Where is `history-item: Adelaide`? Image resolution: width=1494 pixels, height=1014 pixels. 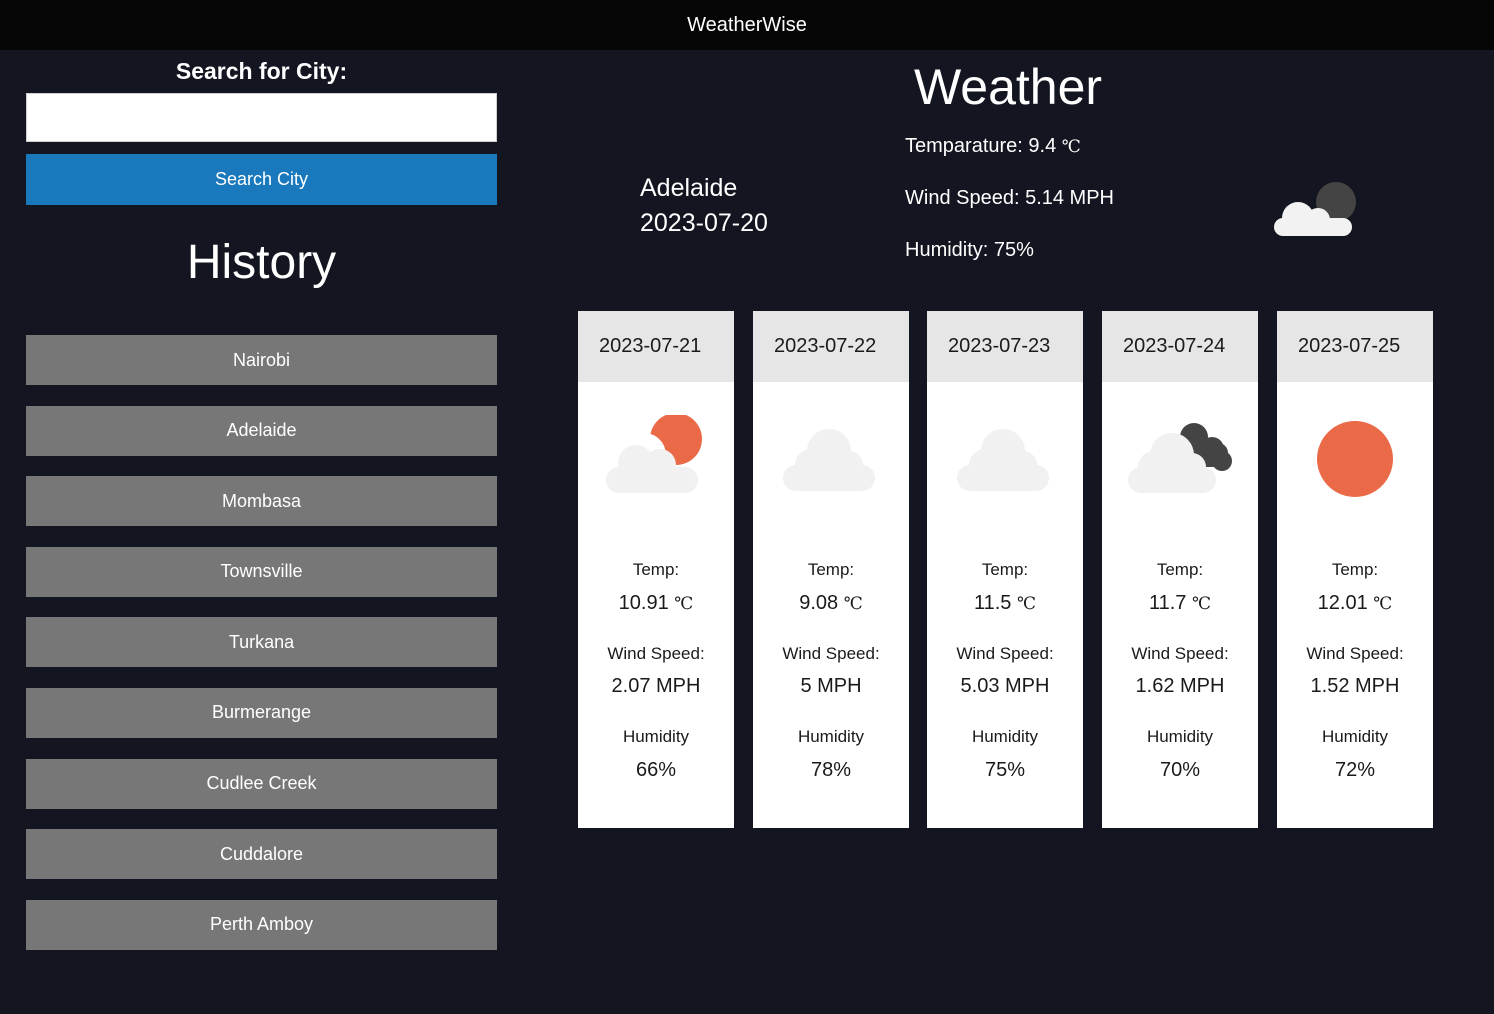 history-item: Adelaide is located at coordinates (261, 430).